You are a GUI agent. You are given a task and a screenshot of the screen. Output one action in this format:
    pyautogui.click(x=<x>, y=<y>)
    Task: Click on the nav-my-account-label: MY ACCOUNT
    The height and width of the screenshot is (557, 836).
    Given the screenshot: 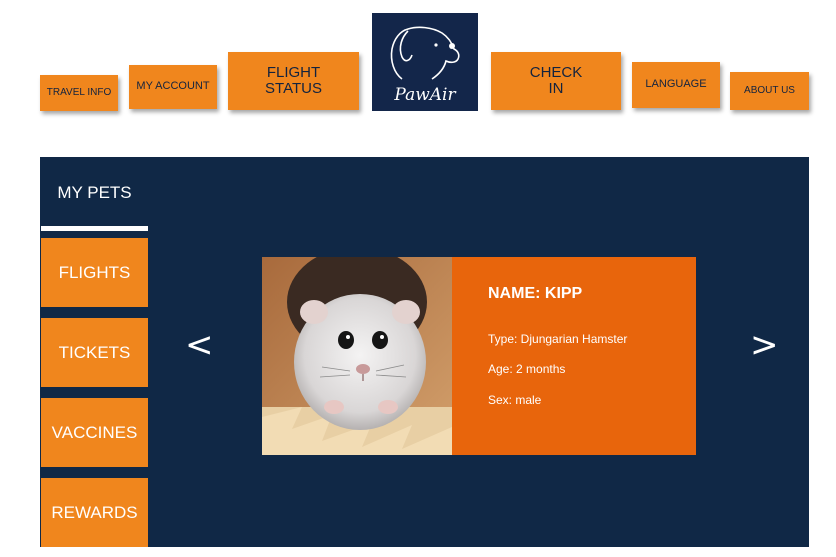 What is the action you would take?
    pyautogui.click(x=173, y=86)
    